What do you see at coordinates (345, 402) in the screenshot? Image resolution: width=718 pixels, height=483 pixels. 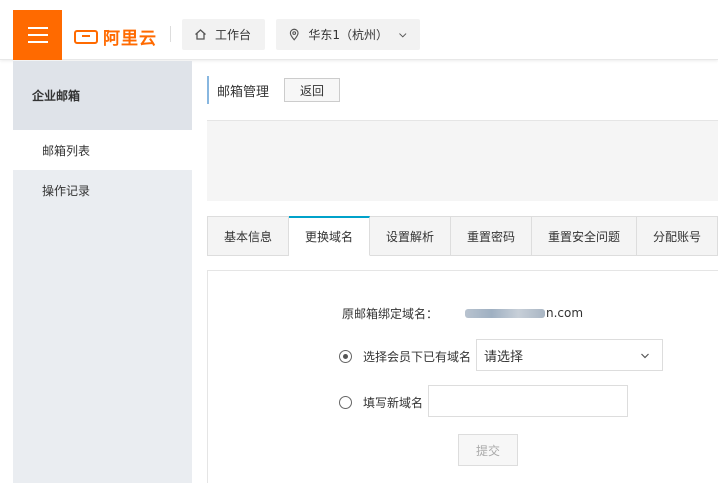 I see `new-domain-radio` at bounding box center [345, 402].